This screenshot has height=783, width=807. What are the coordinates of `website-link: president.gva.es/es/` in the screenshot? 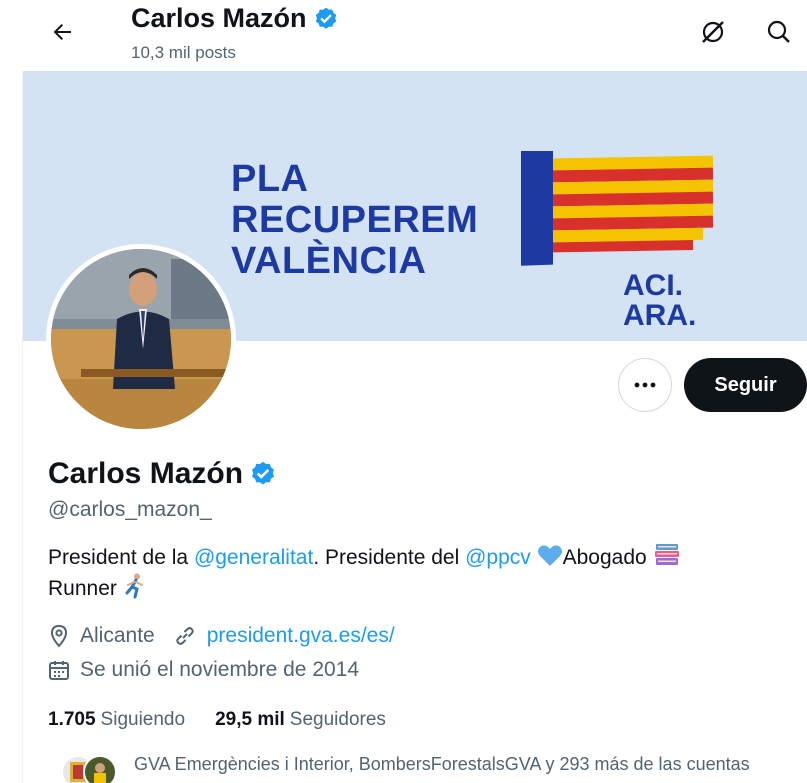 It's located at (301, 636).